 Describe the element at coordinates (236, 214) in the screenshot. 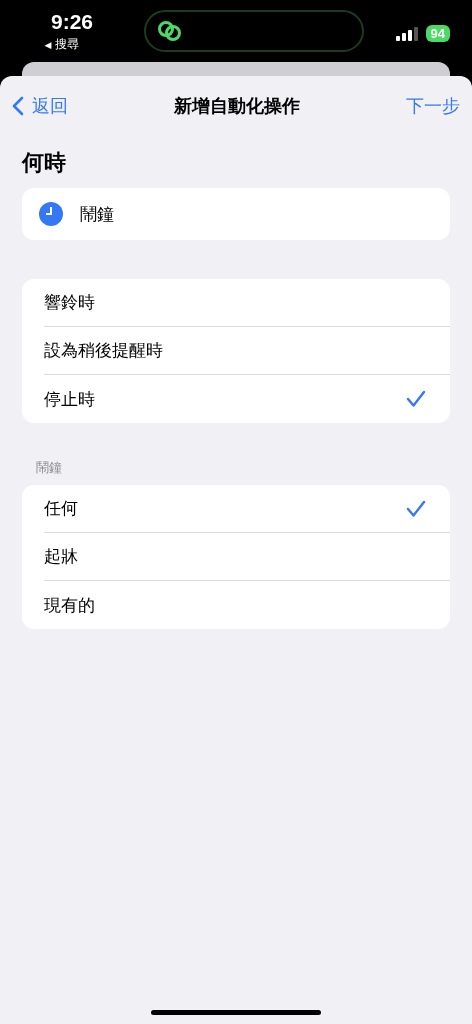

I see `trigger-row: 鬧鐘` at that location.